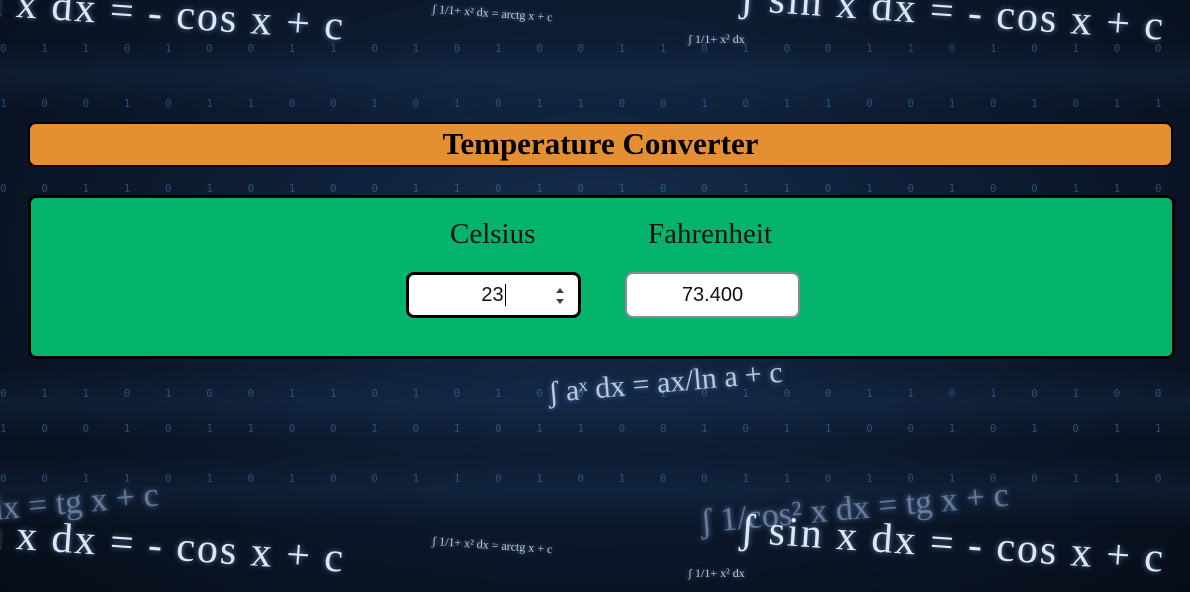 The width and height of the screenshot is (1190, 592). I want to click on spin-up-down-icon, so click(560, 296).